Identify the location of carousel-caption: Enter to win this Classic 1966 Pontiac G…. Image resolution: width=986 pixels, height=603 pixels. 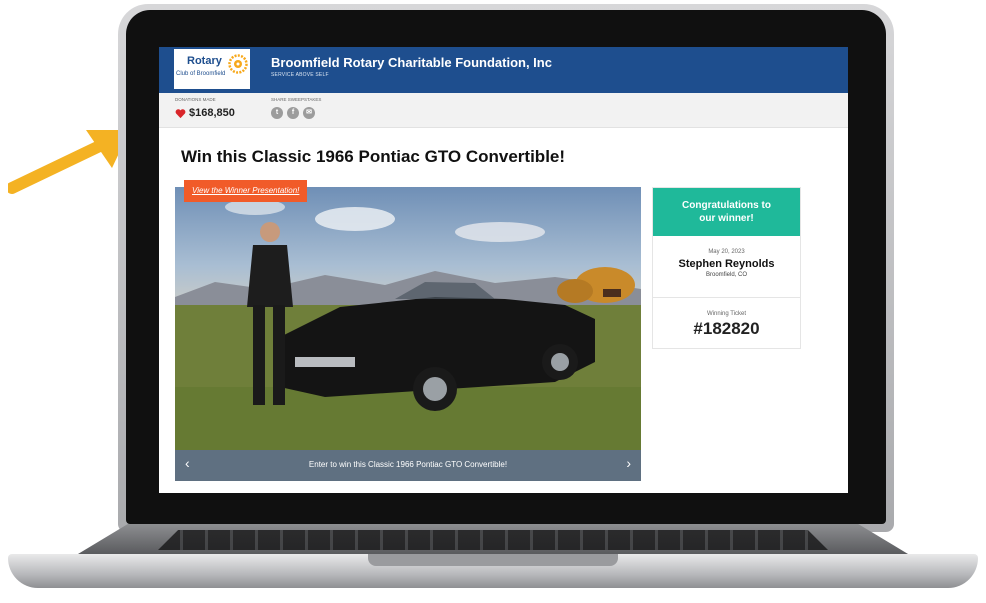
(408, 464).